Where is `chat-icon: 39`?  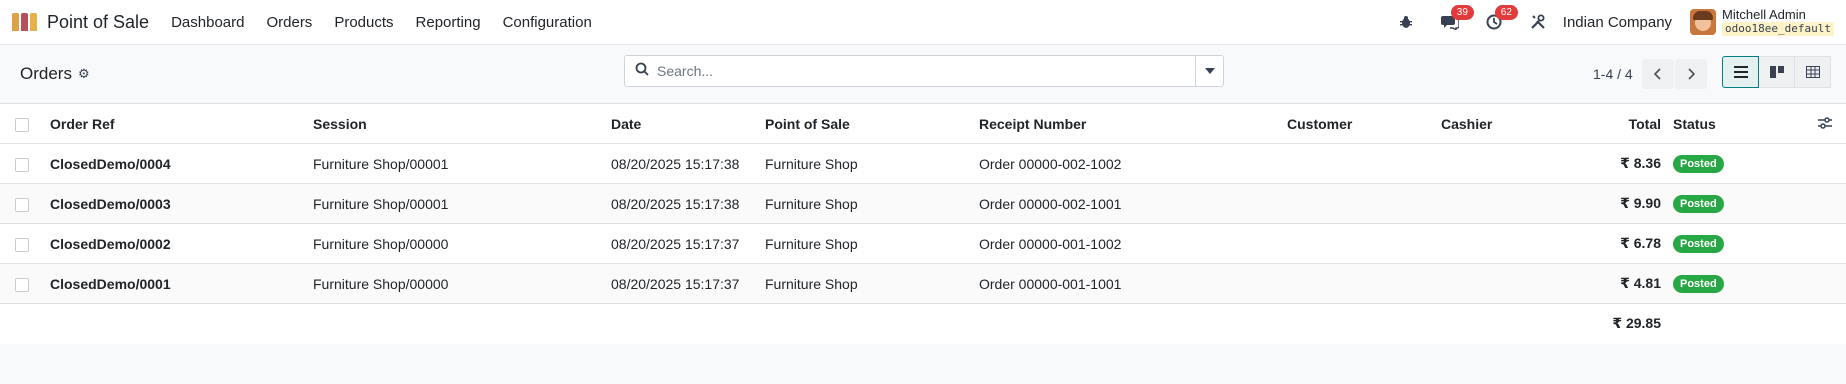 chat-icon: 39 is located at coordinates (1456, 19).